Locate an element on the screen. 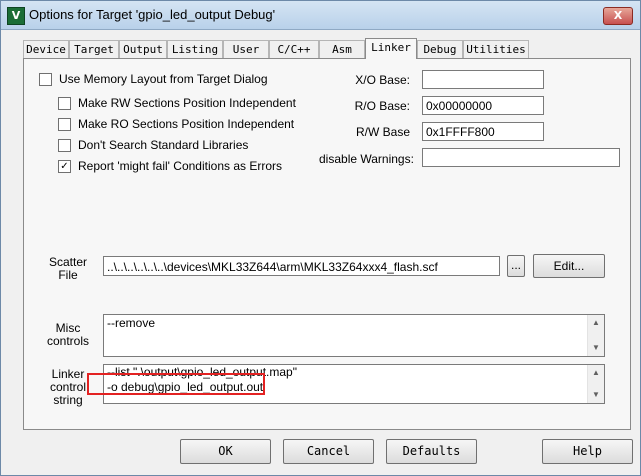 The width and height of the screenshot is (641, 476). checkbox-label: Make RO Sections Position Independent is located at coordinates (186, 124).